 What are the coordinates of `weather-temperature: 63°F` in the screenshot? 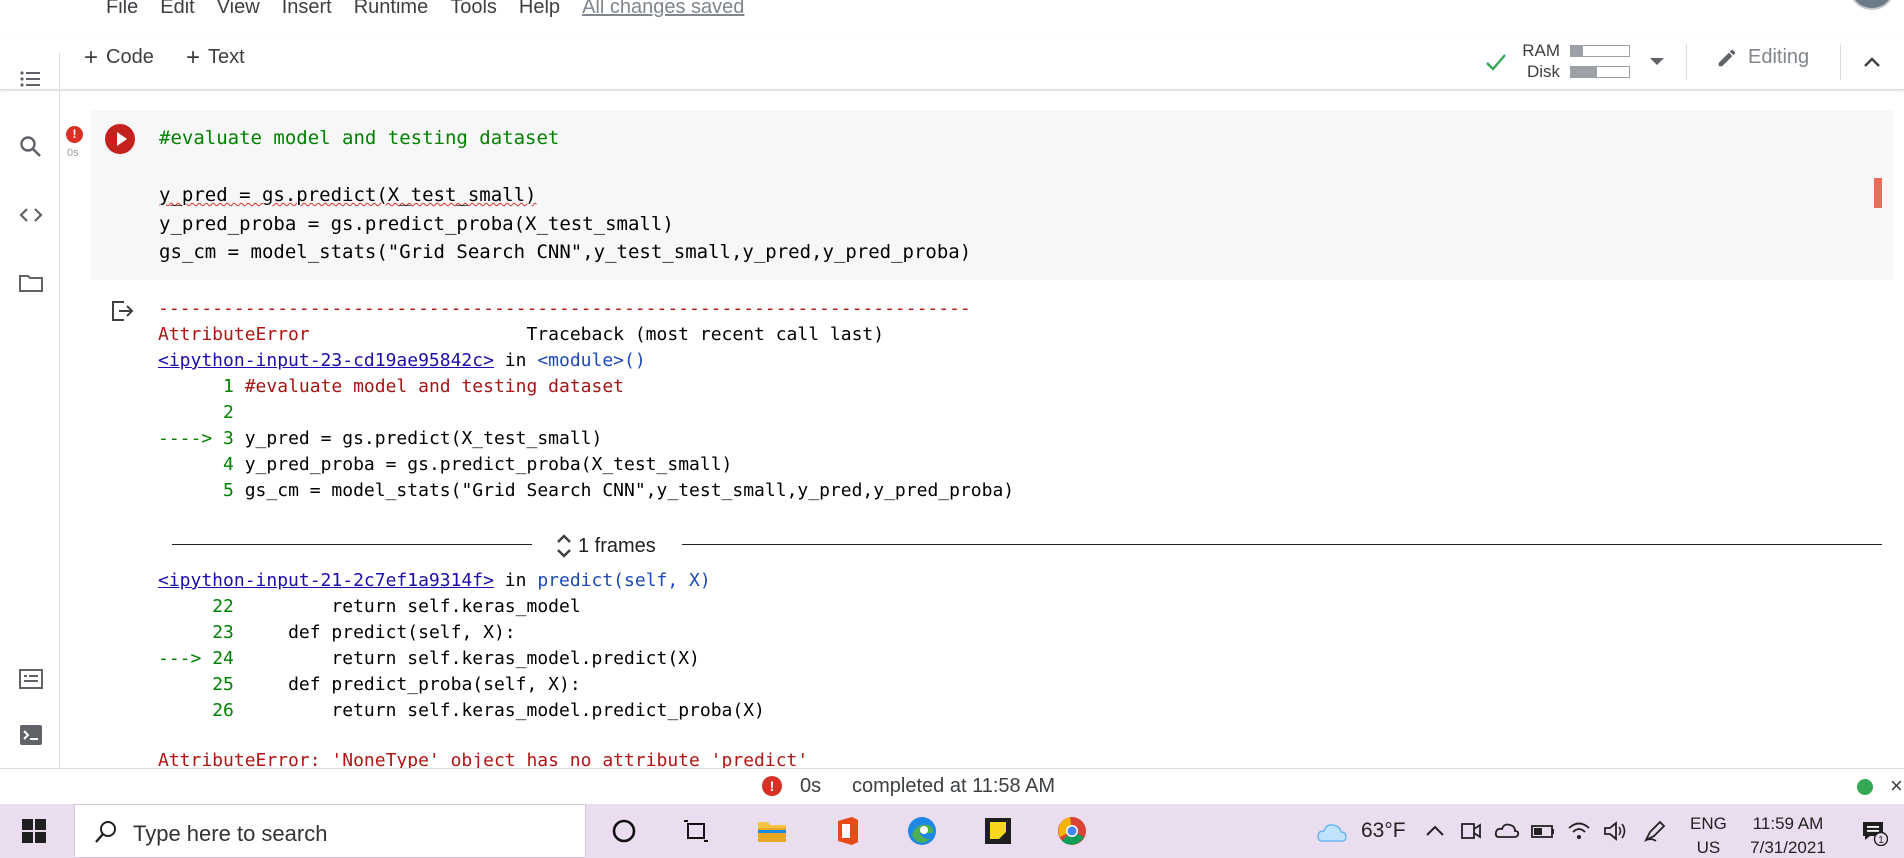 It's located at (1383, 831).